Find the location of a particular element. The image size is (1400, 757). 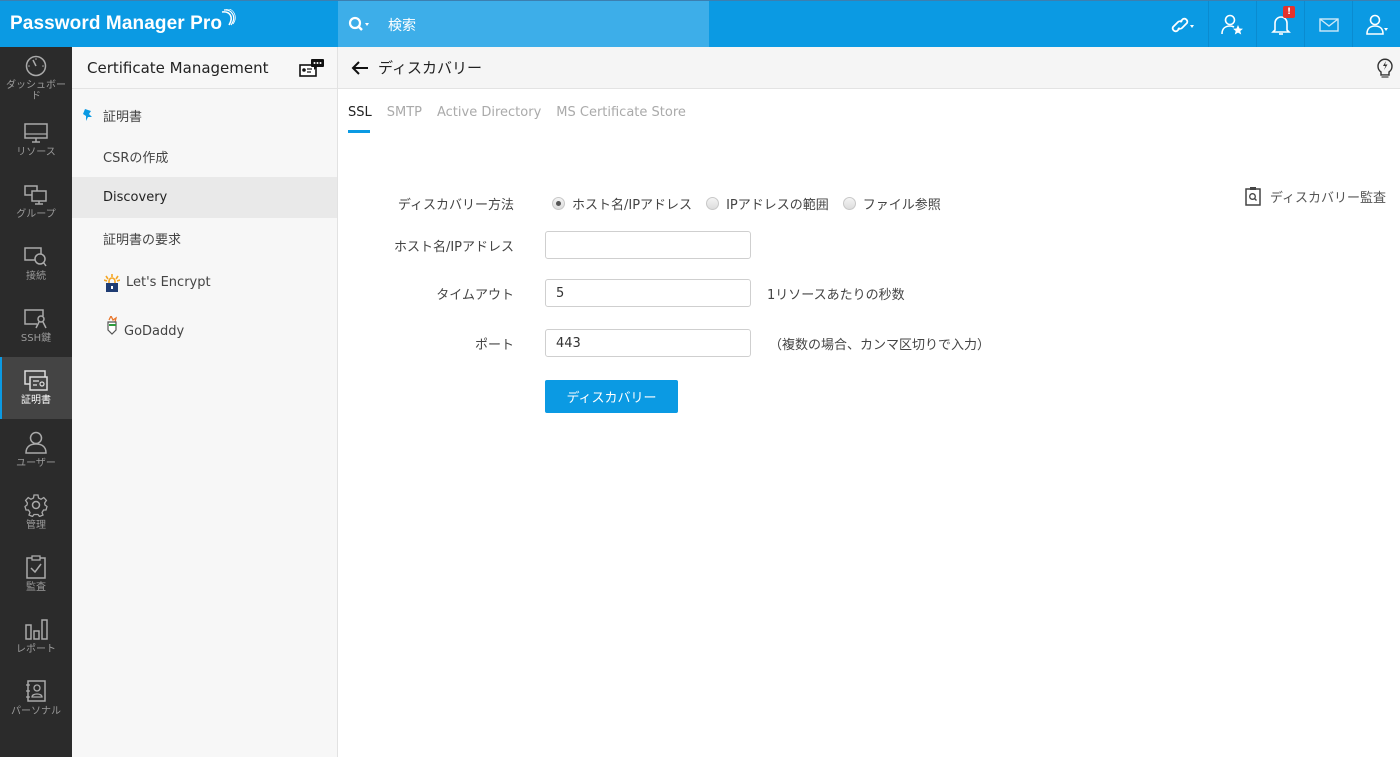

gear-icon is located at coordinates (36, 505).